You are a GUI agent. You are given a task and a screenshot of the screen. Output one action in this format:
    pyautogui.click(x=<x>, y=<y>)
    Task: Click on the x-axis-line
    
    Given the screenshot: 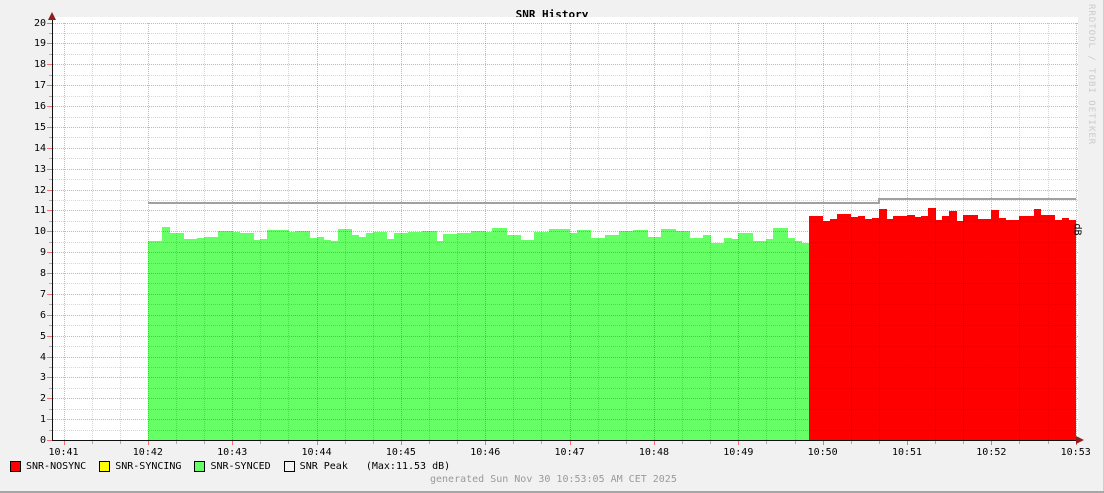 What is the action you would take?
    pyautogui.click(x=565, y=440)
    